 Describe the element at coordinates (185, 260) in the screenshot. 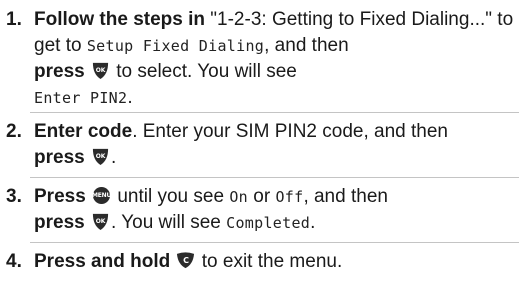

I see `clear-key-icon: C` at that location.